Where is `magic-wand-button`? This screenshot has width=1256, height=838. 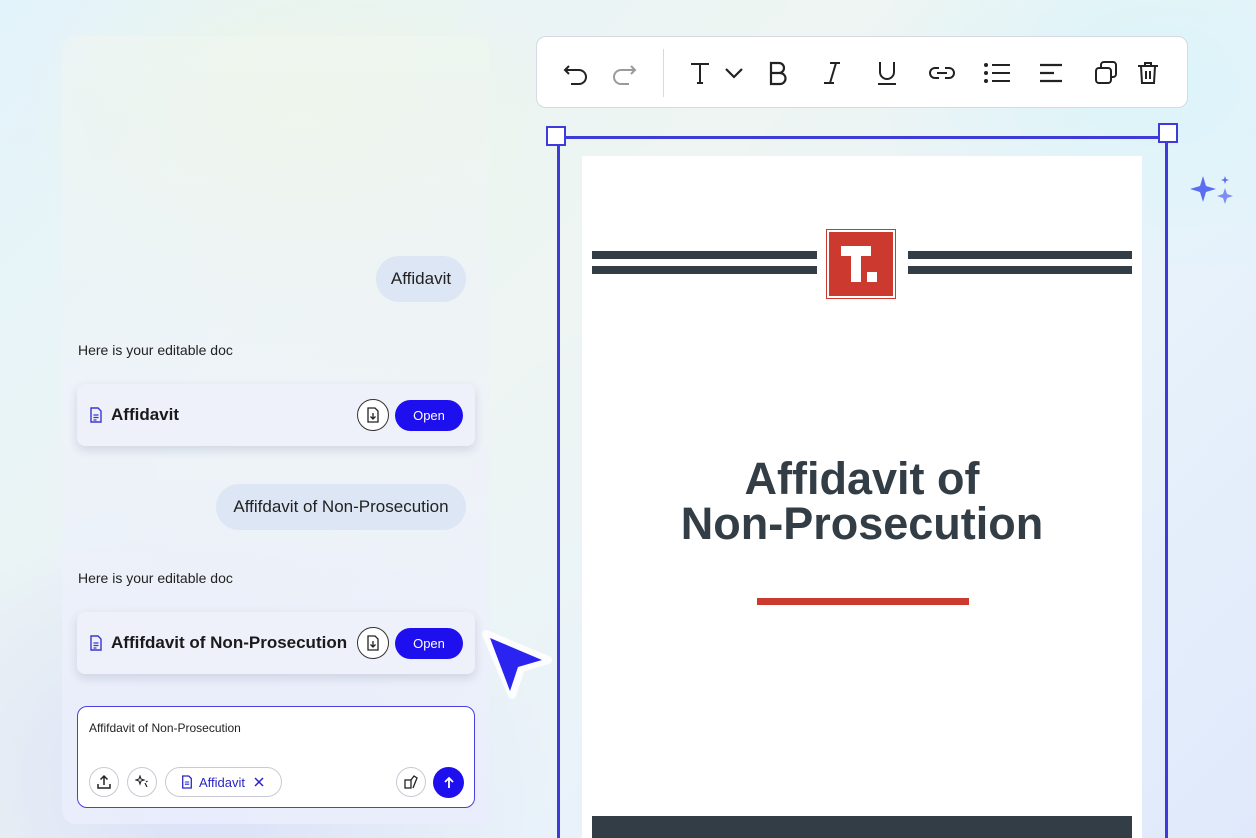 magic-wand-button is located at coordinates (142, 782).